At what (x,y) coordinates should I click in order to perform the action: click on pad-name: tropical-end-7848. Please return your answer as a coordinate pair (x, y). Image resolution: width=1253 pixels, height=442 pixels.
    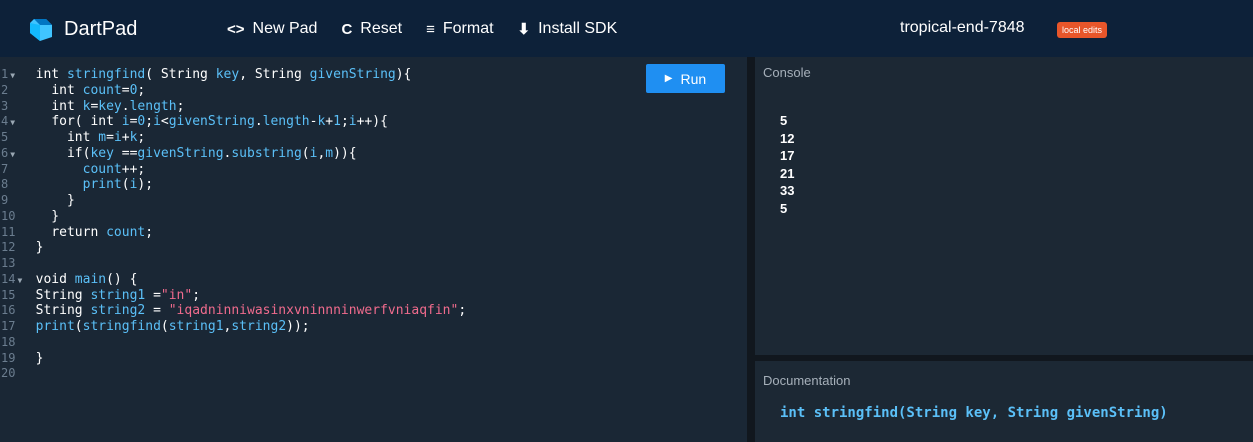
    Looking at the image, I should click on (962, 28).